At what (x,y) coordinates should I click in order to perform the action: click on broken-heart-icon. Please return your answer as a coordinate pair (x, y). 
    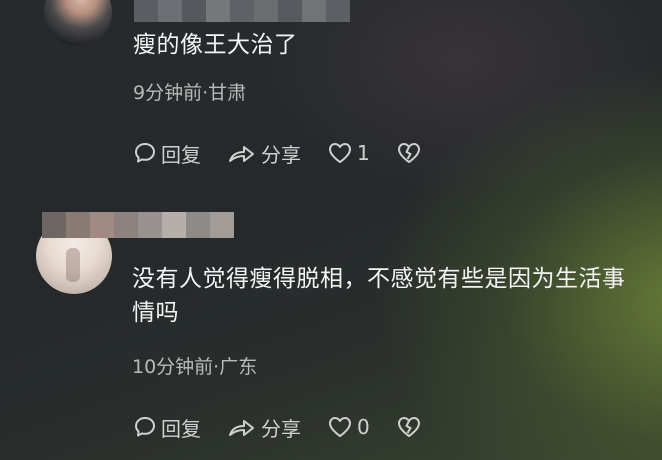
    Looking at the image, I should click on (408, 427).